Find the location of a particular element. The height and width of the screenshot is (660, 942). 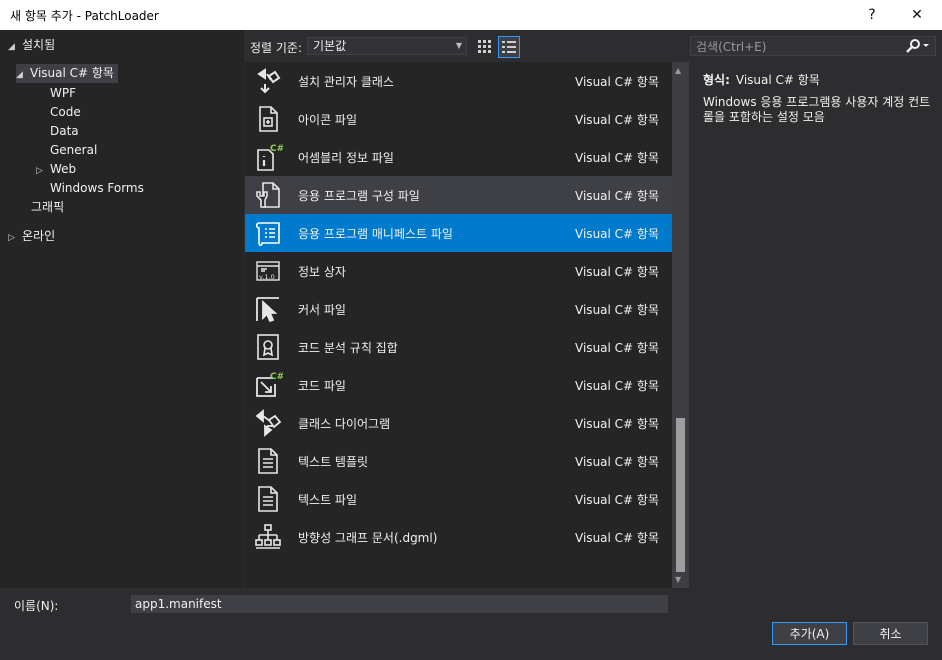

list-item: 텍스트 파일 Visual C# 항목 is located at coordinates (458, 499).